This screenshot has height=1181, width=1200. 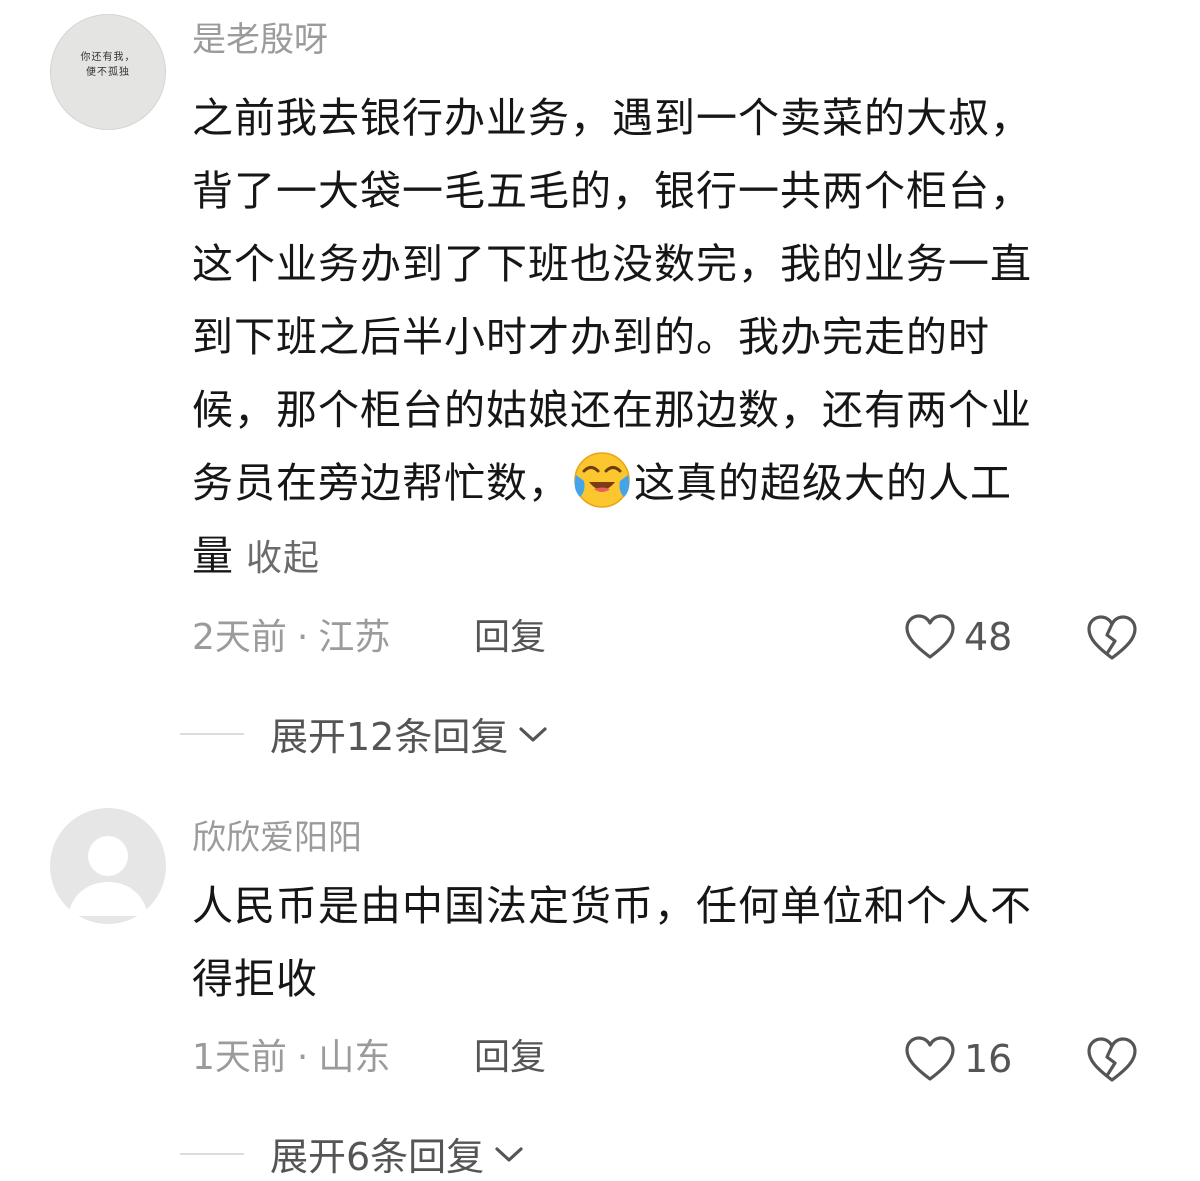 What do you see at coordinates (277, 838) in the screenshot?
I see `username: 欣欣爱阳阳` at bounding box center [277, 838].